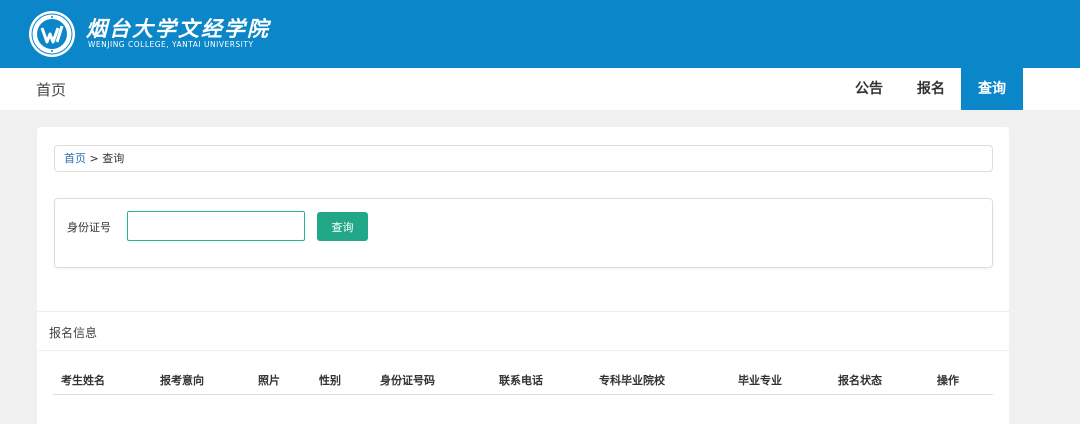 The width and height of the screenshot is (1080, 424). I want to click on col-phone: 联系电话, so click(521, 380).